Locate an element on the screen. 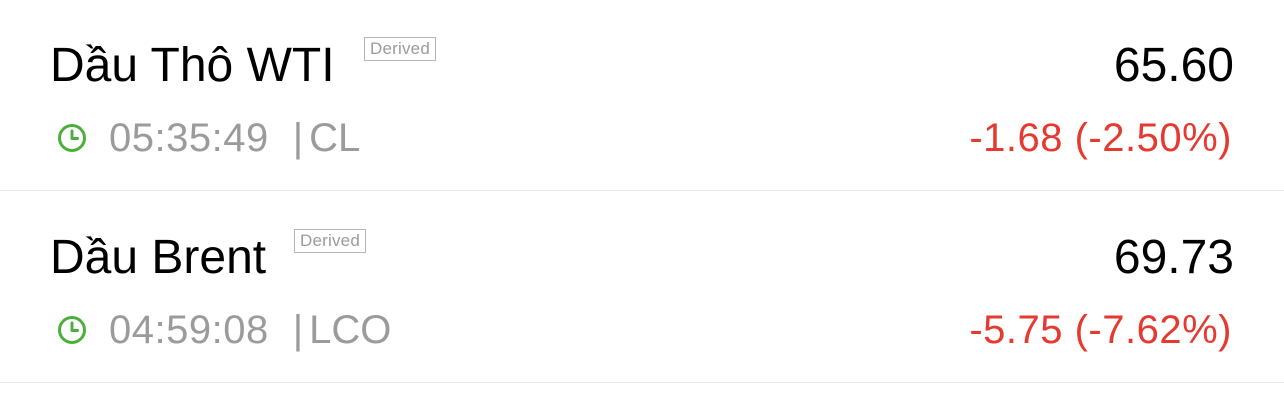  price-change: -5.75 (-7.62%) is located at coordinates (1100, 330).